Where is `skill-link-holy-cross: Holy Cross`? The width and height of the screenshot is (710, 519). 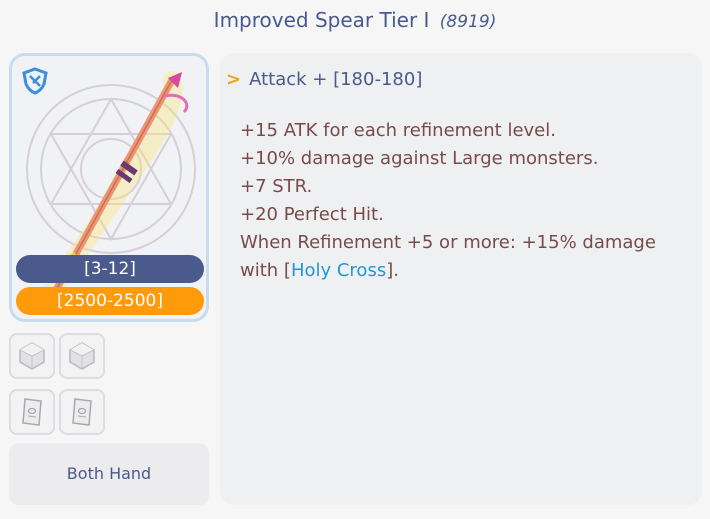 skill-link-holy-cross: Holy Cross is located at coordinates (338, 270).